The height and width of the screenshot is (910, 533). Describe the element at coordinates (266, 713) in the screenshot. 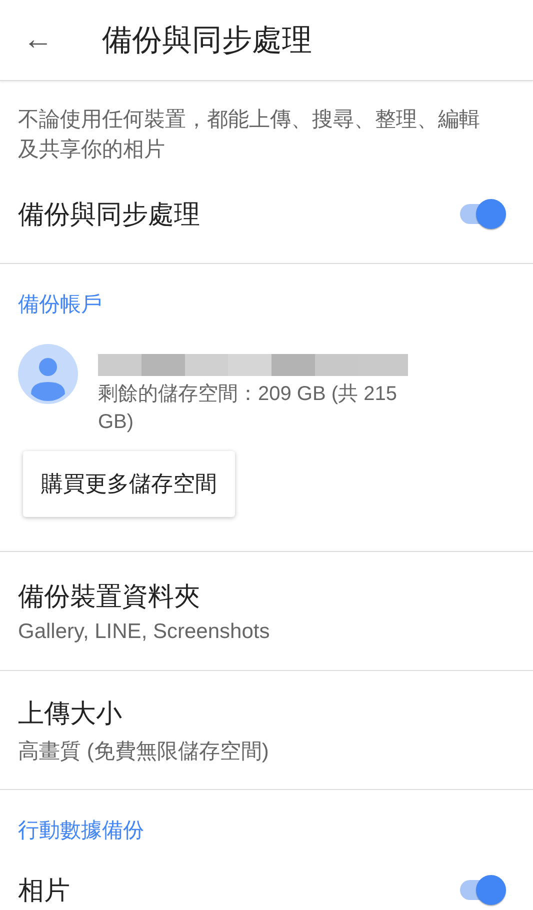

I see `setting-title: 上傳大小` at that location.